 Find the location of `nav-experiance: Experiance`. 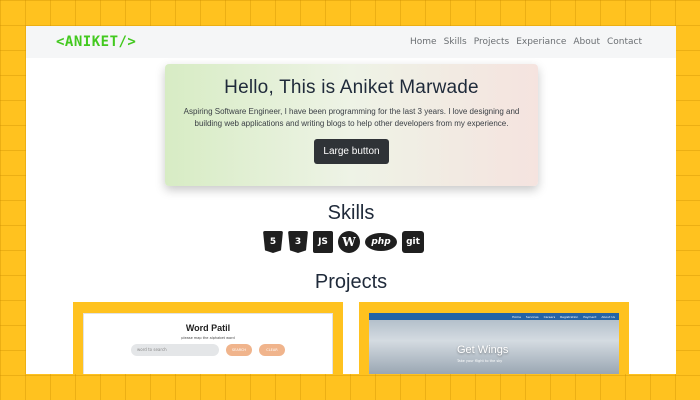

nav-experiance: Experiance is located at coordinates (541, 42).